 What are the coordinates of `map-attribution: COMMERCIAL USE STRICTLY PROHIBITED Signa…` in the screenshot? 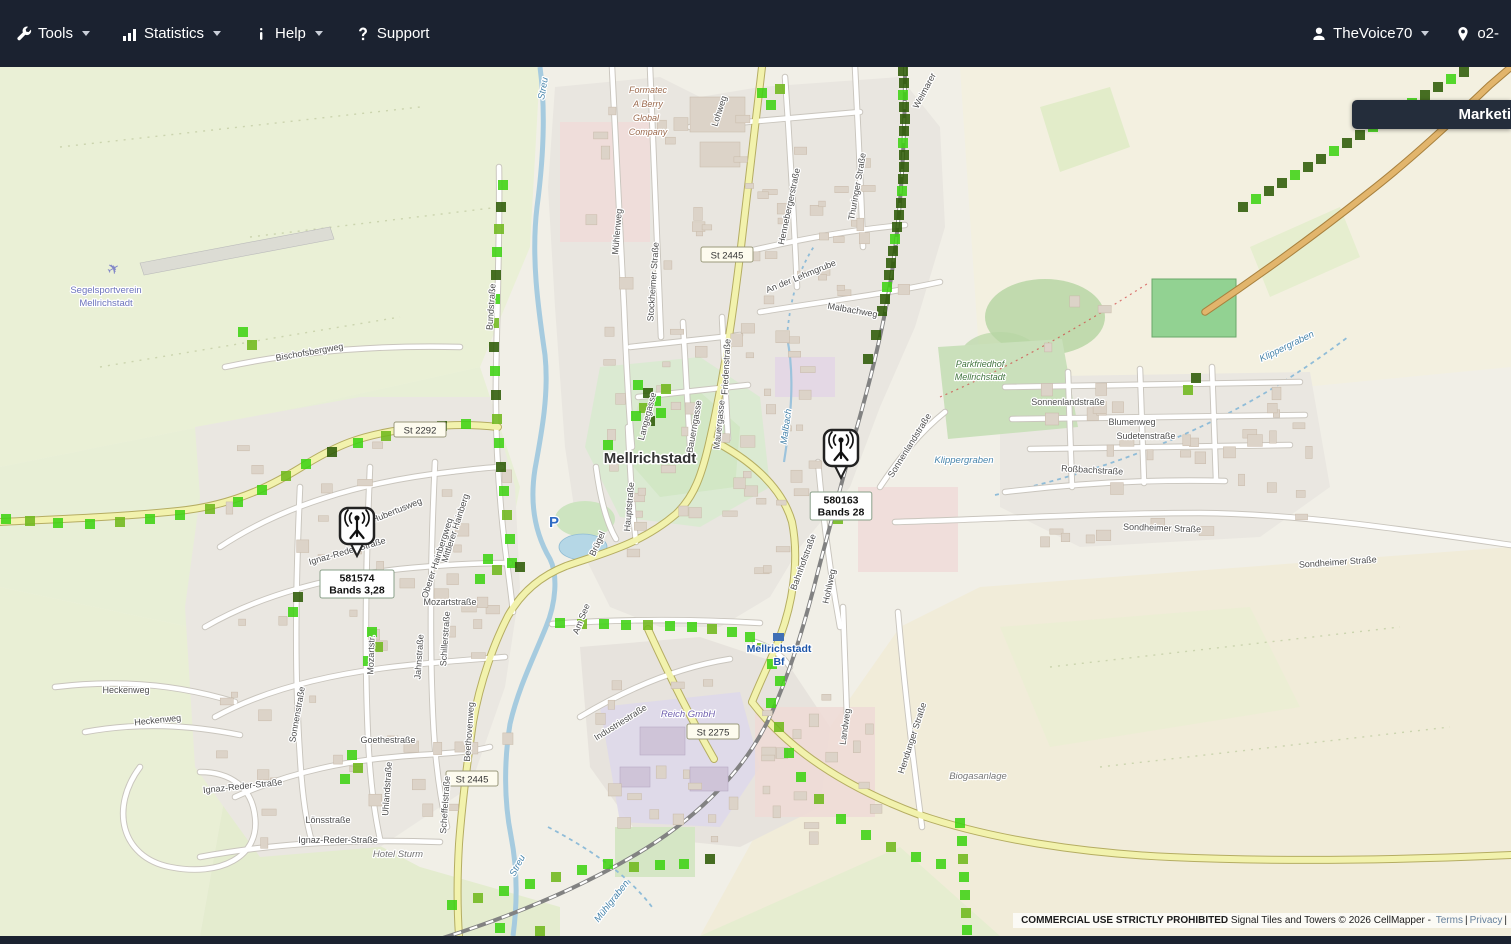 It's located at (1262, 920).